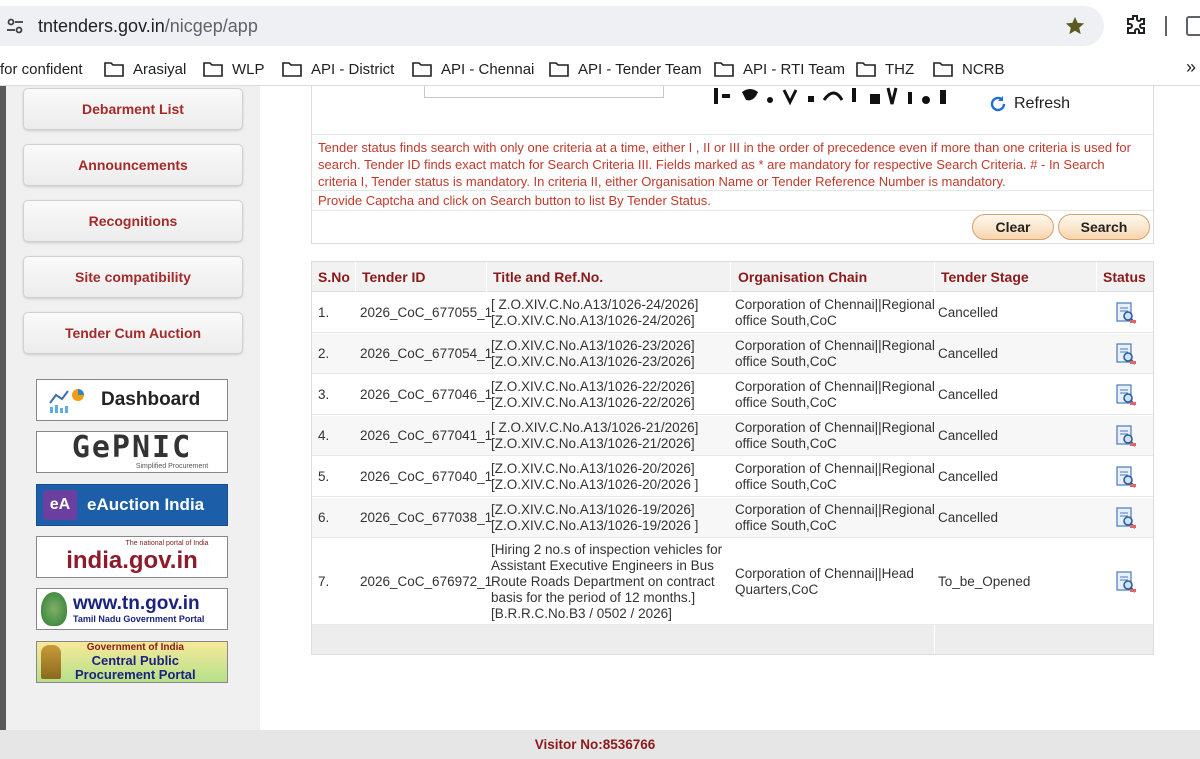 This screenshot has width=1200, height=759. What do you see at coordinates (794, 69) in the screenshot?
I see `bookmark-label: API - RTI Team` at bounding box center [794, 69].